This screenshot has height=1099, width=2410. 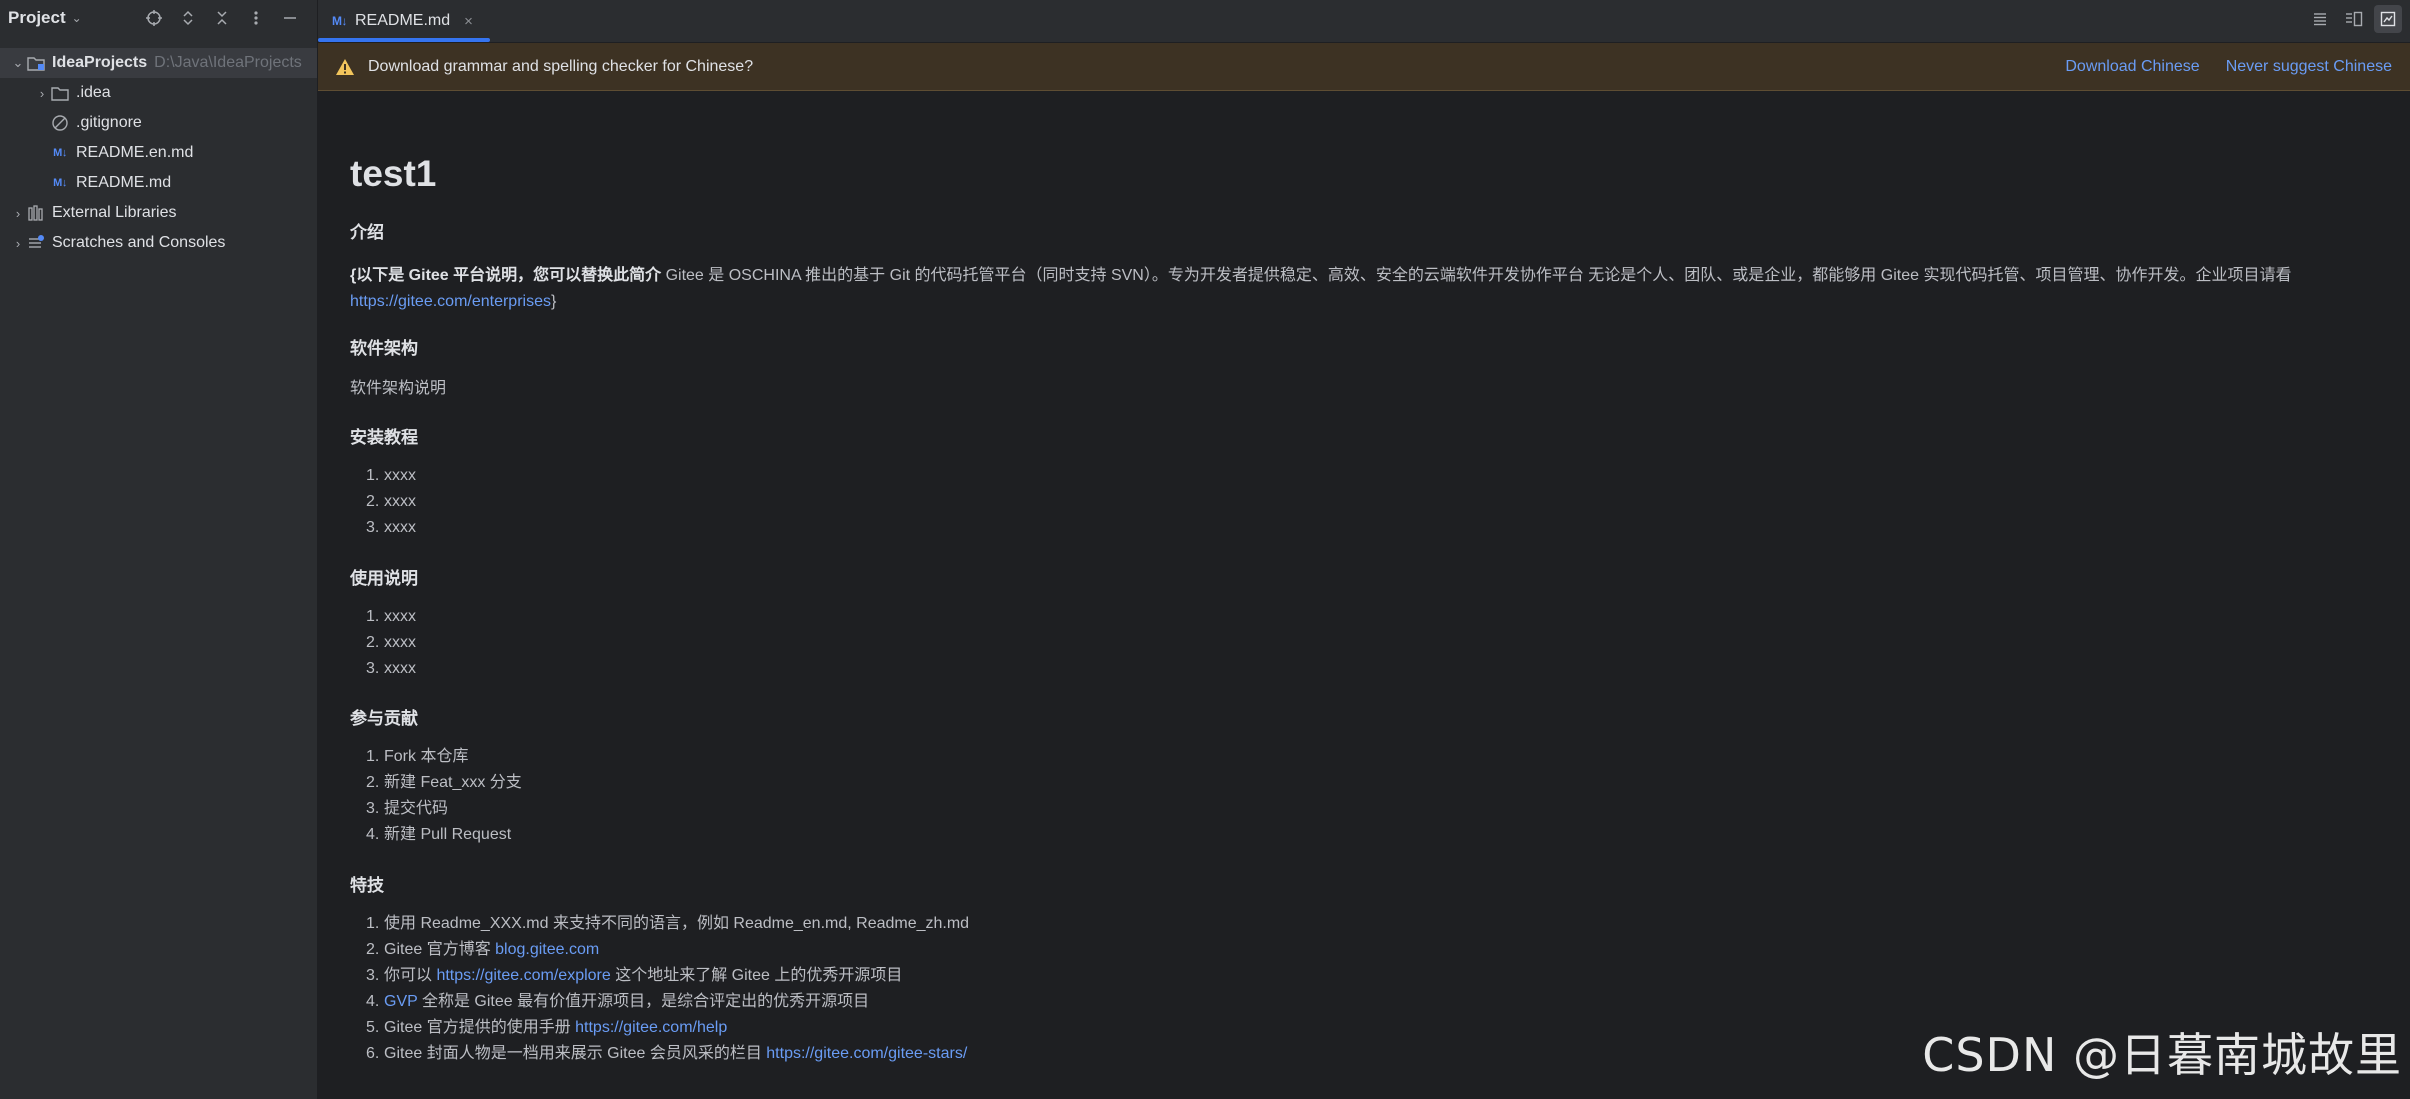 I want to click on csdn-watermark: CSDN @日暮南城故里, so click(x=2162, y=1055).